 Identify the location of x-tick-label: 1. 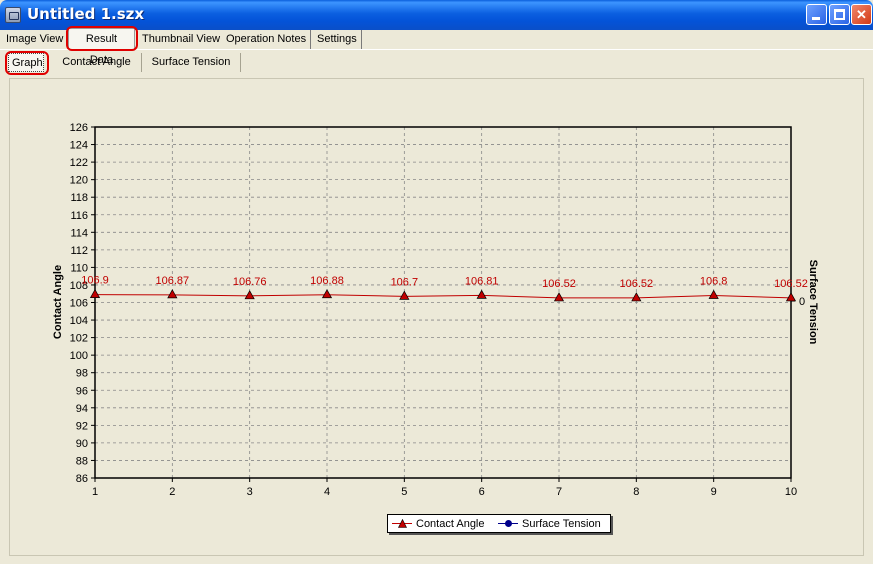
(95, 492).